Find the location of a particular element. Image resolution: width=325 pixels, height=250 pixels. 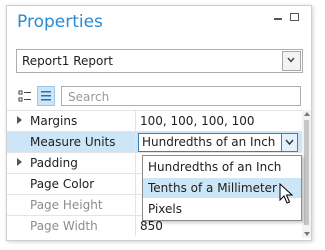

alphabetical-view-button is located at coordinates (46, 96).